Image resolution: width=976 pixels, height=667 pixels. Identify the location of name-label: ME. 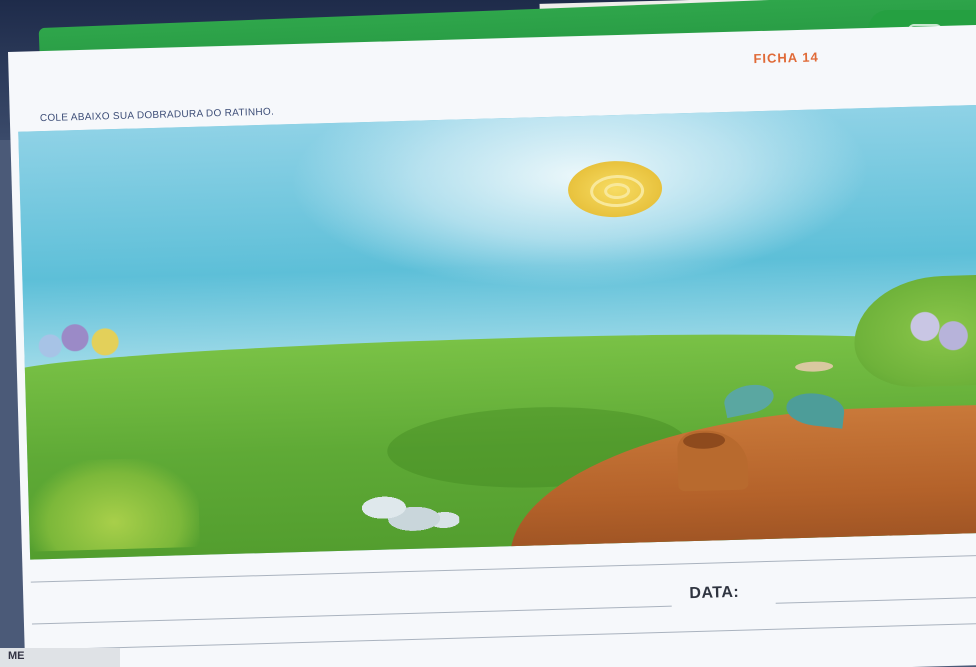
(16, 656).